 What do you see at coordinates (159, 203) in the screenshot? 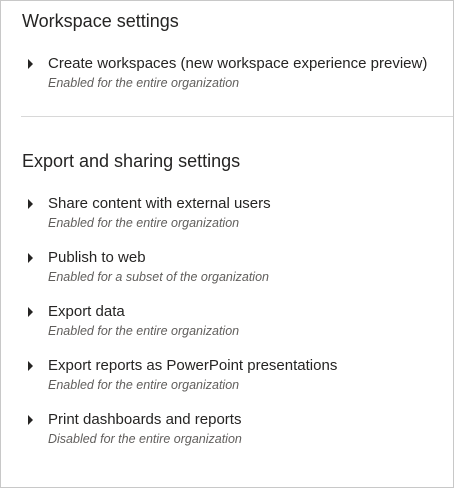
I see `setting-title: Share content with external users` at bounding box center [159, 203].